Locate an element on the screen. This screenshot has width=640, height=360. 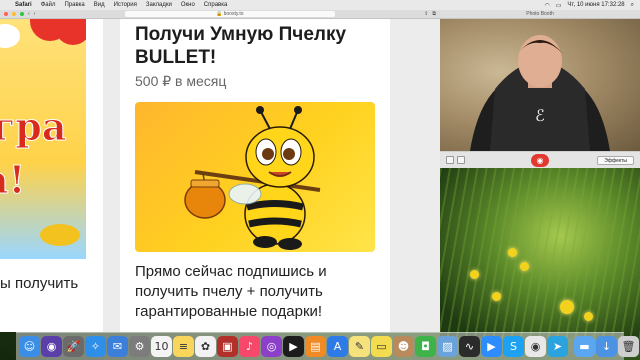
telegram-icon: ➤ is located at coordinates (557, 346).